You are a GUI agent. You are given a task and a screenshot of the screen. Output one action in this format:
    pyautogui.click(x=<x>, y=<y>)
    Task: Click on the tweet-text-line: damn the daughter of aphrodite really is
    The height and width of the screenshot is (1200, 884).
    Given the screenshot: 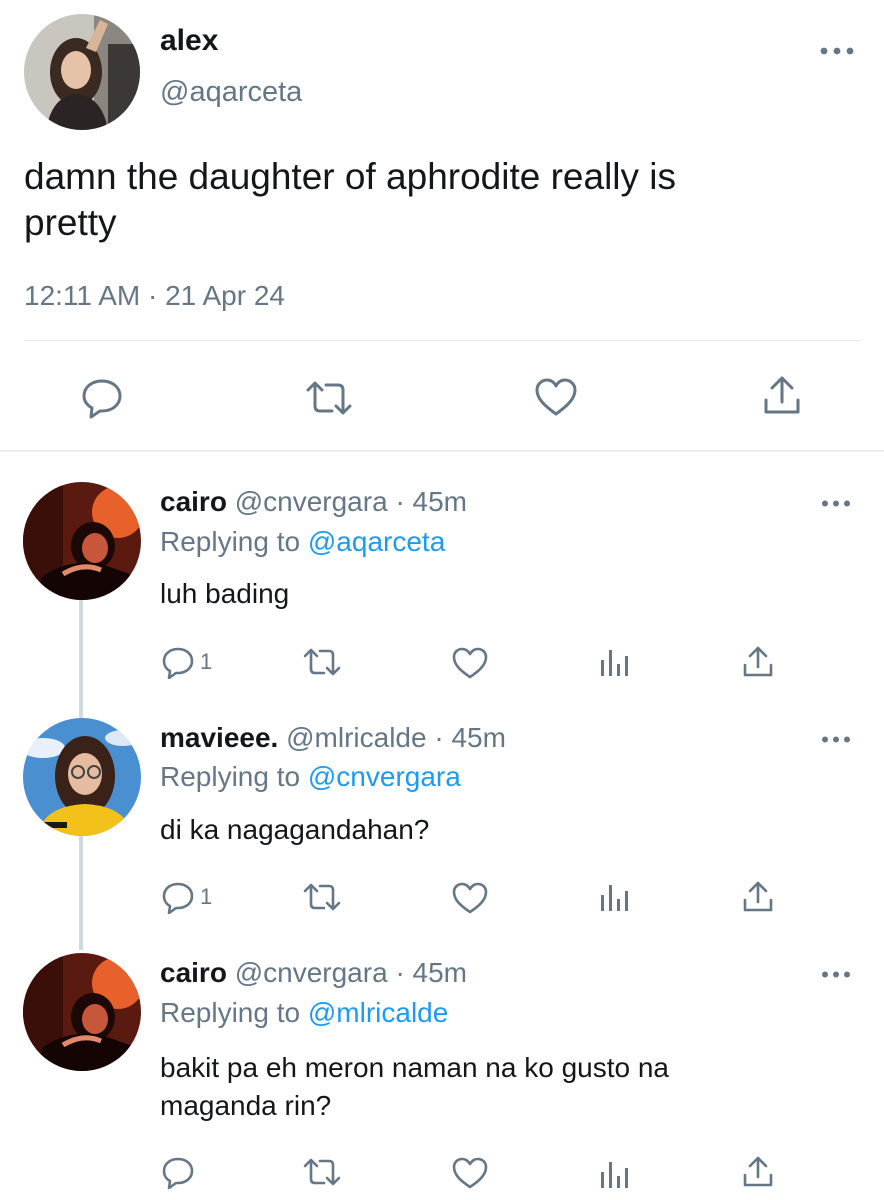 What is the action you would take?
    pyautogui.click(x=350, y=176)
    